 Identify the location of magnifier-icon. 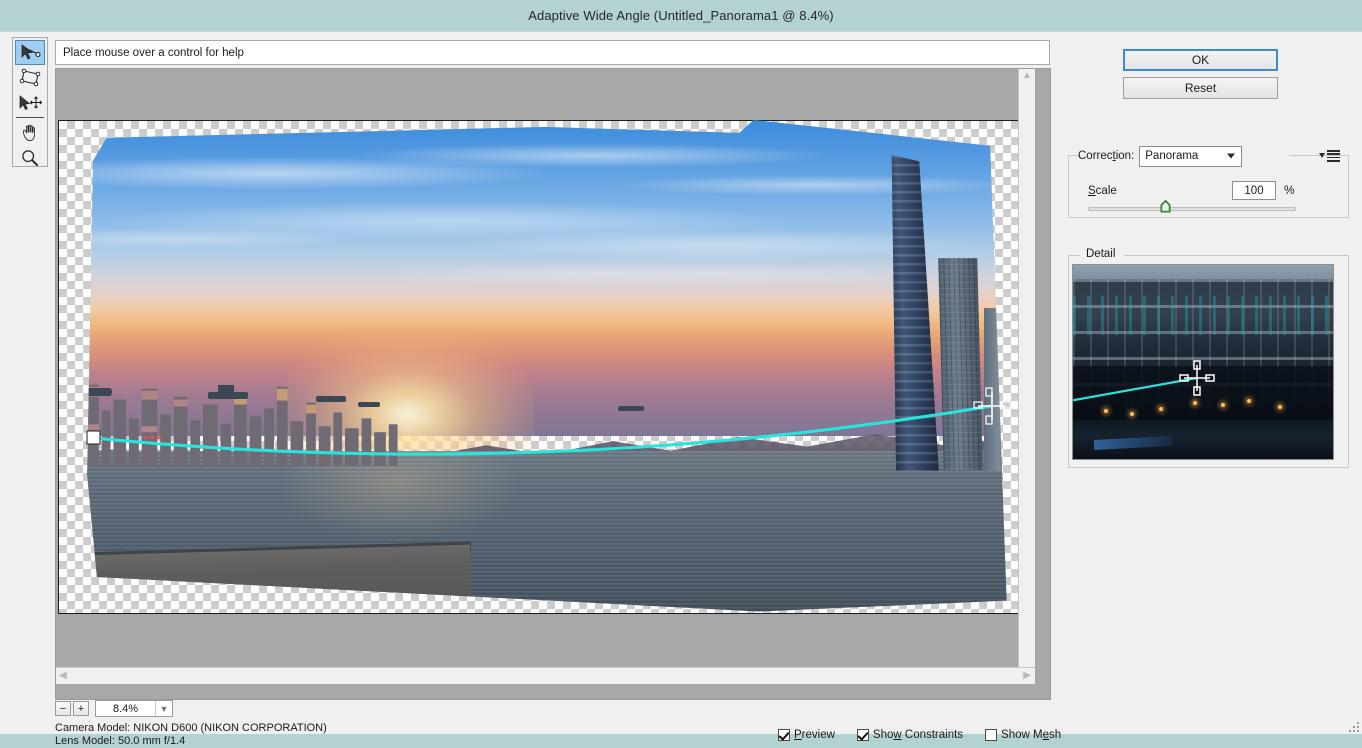
(30, 157).